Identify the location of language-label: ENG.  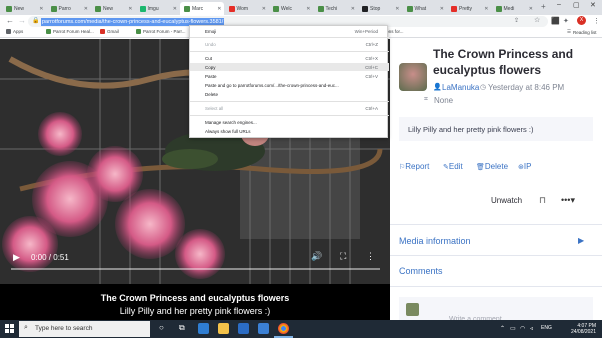
(546, 328).